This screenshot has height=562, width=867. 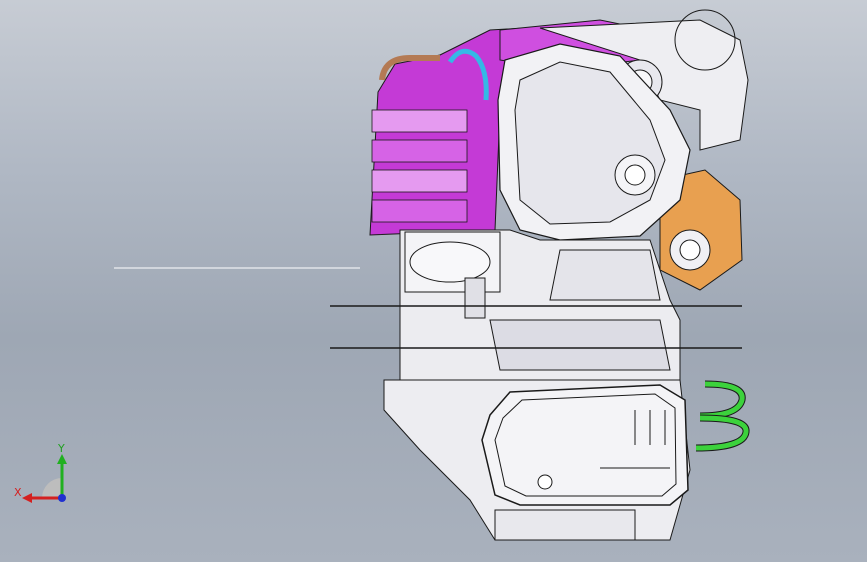 I want to click on engine-block, so click(x=540, y=305).